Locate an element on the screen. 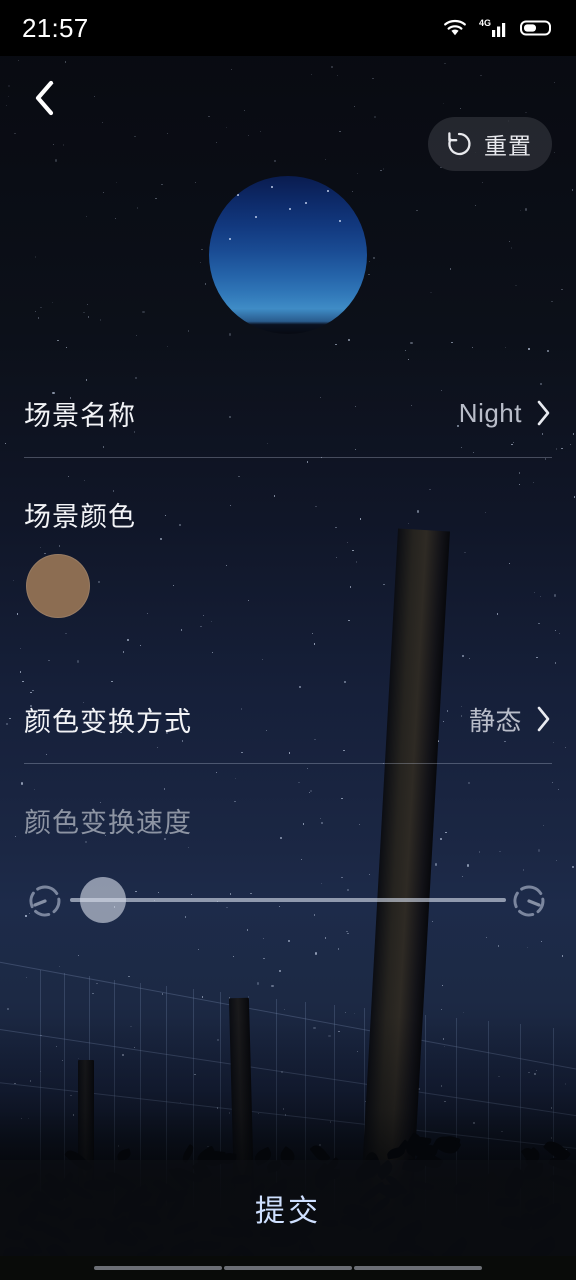 The height and width of the screenshot is (1280, 576). submit-button: 提交 is located at coordinates (288, 1208).